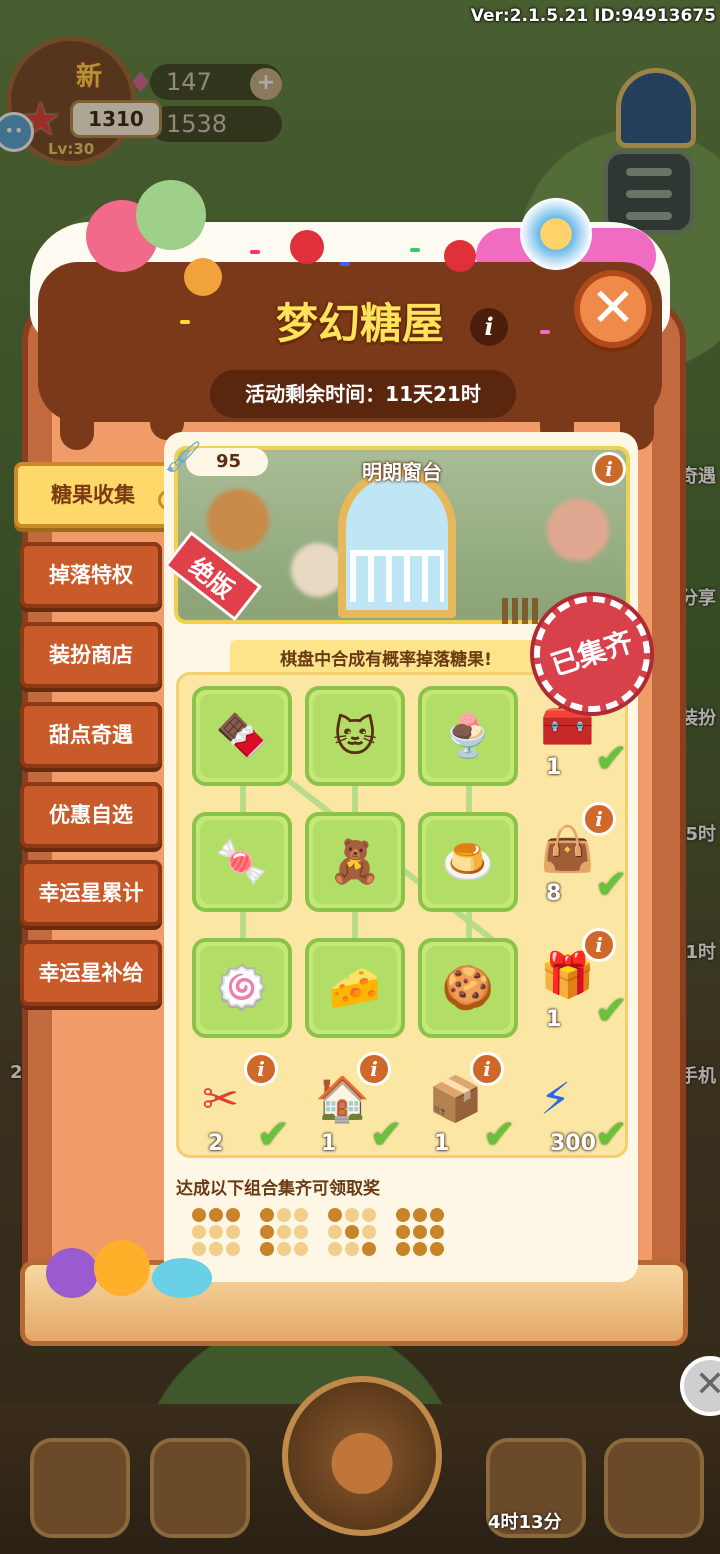  I want to click on swirl-lollipop-icon, so click(556, 234).